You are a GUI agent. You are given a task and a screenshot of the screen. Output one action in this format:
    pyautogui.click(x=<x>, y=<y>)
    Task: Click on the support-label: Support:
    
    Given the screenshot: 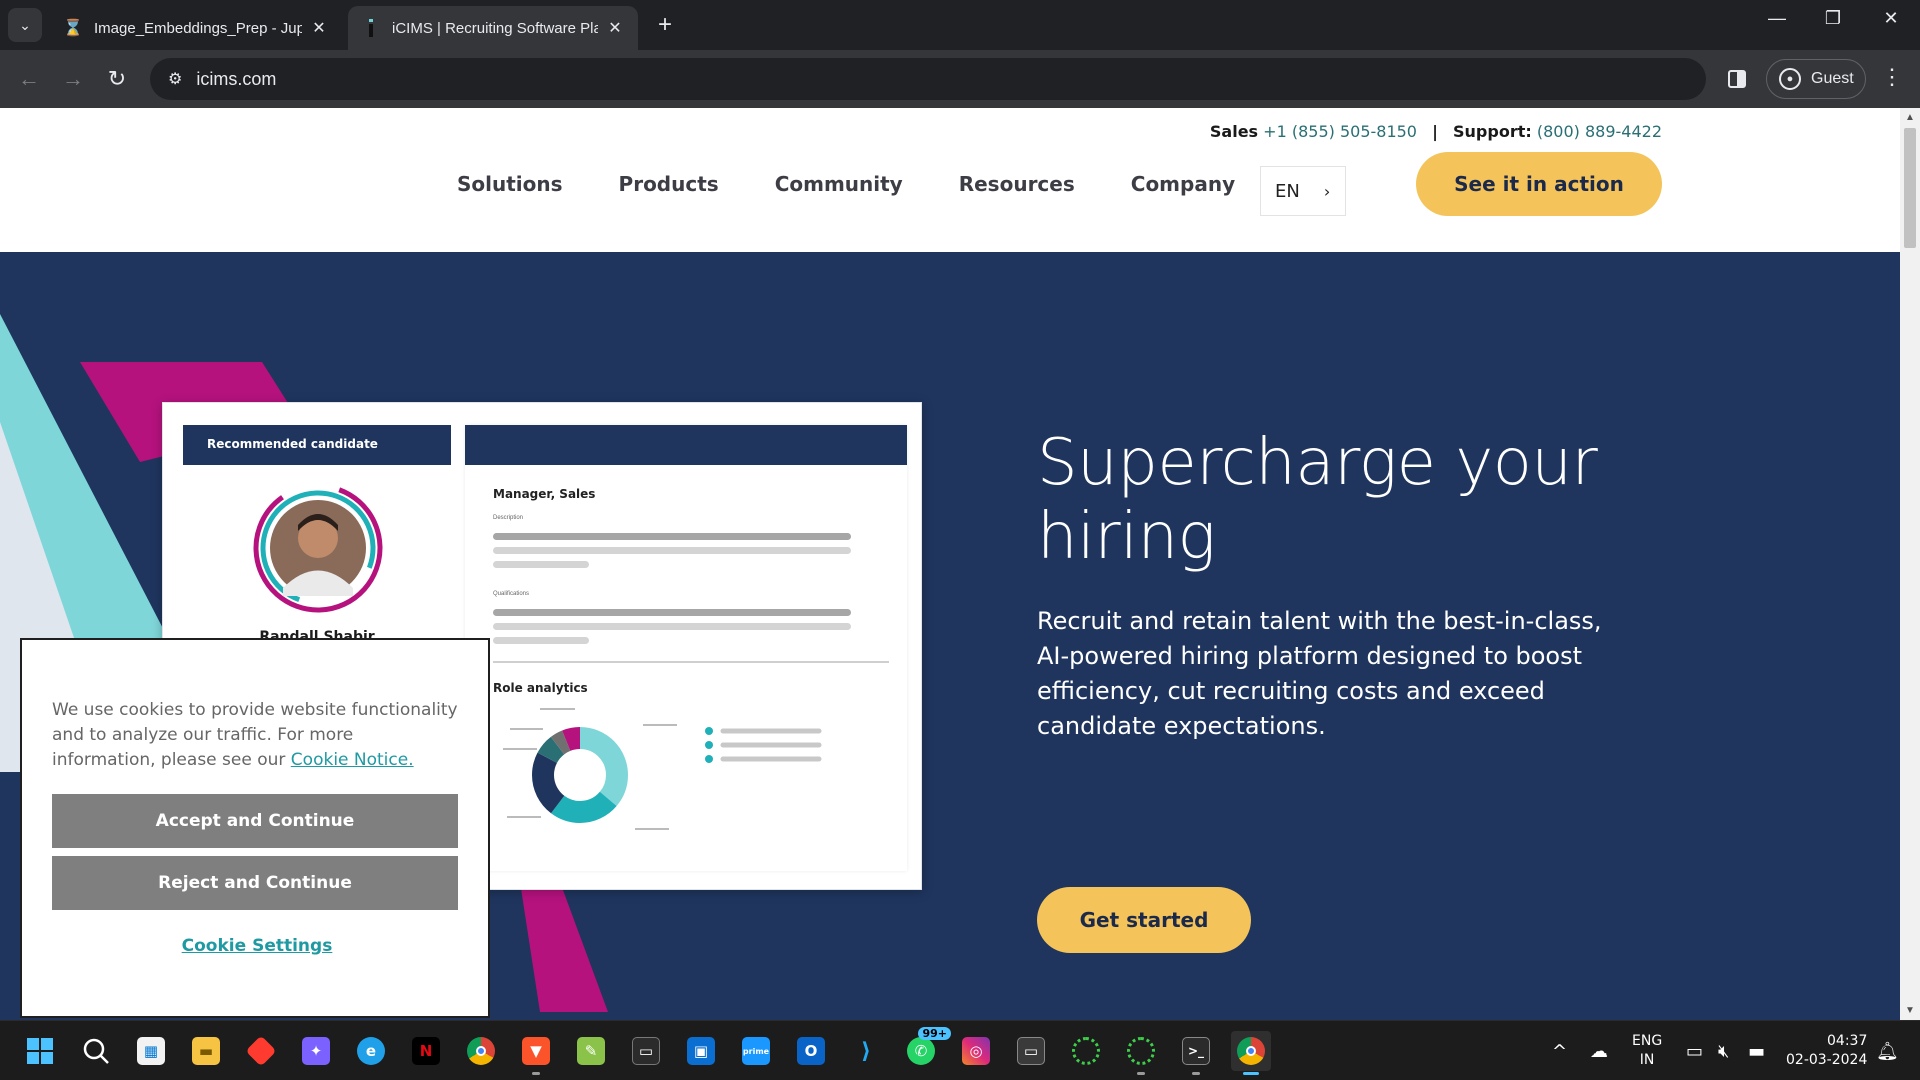 What is the action you would take?
    pyautogui.click(x=1492, y=131)
    